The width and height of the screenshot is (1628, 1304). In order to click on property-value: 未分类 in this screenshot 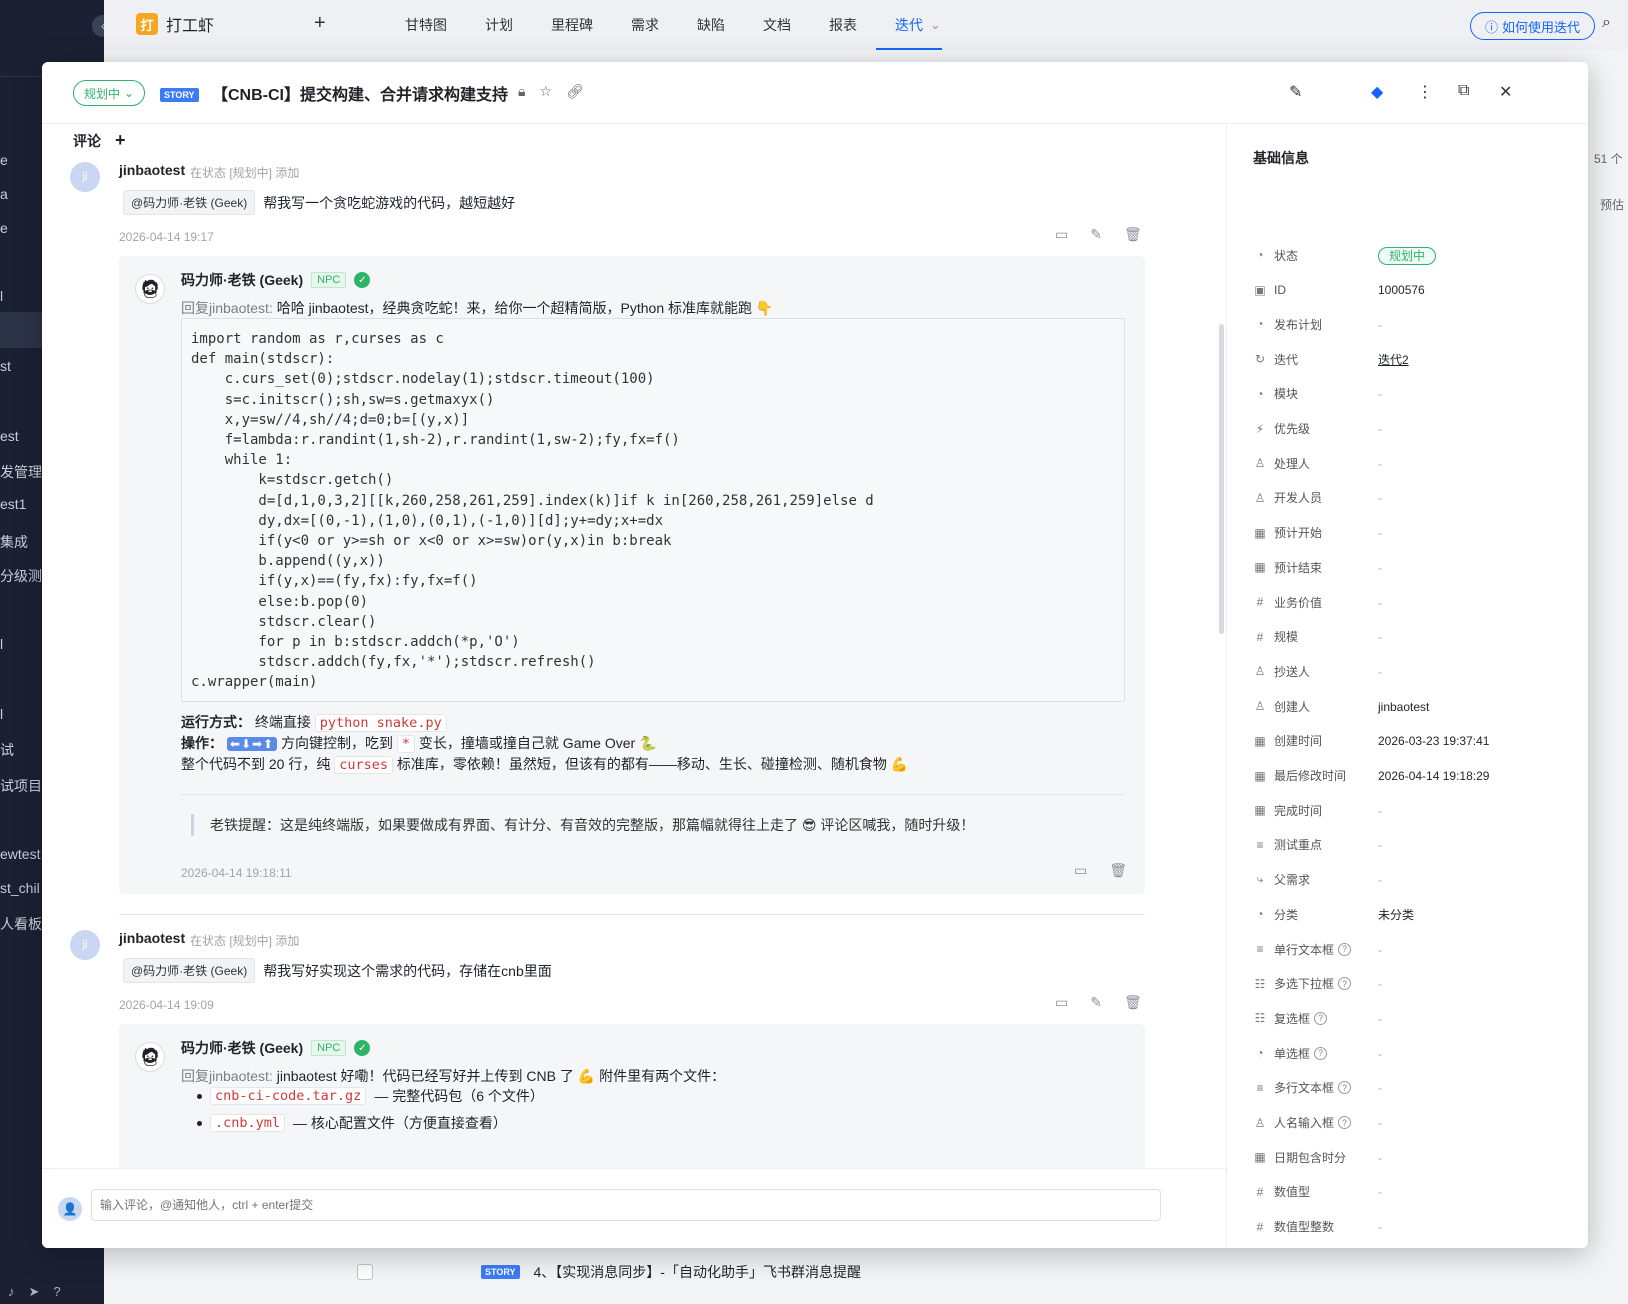, I will do `click(1396, 915)`.